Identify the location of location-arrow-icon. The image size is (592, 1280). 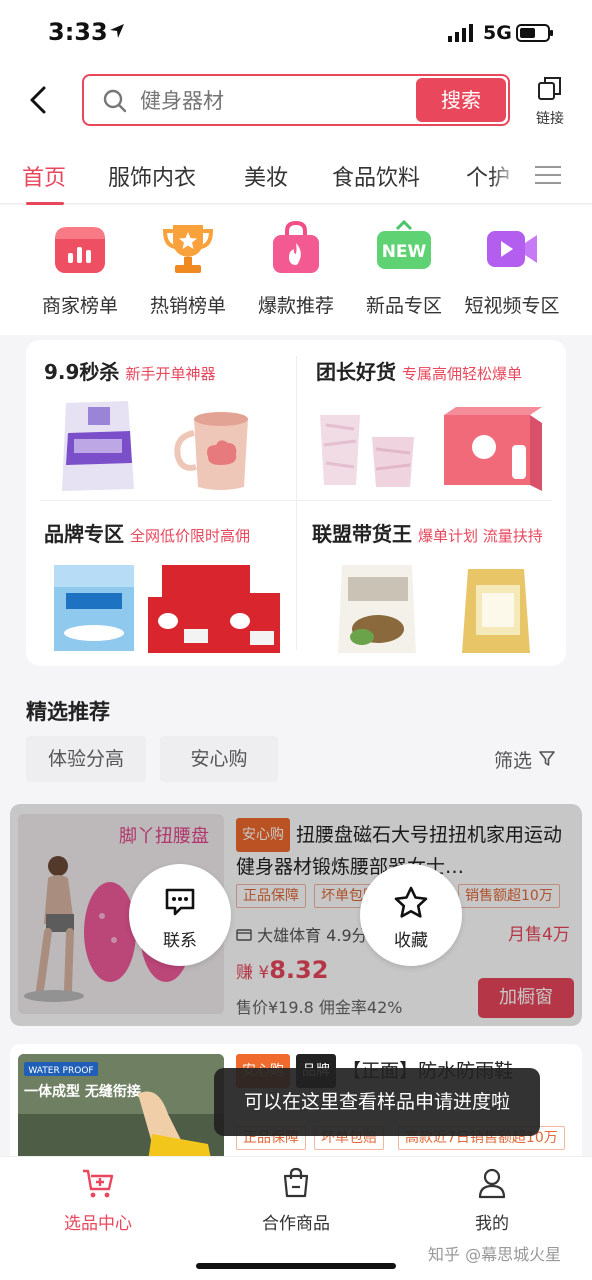
(117, 33).